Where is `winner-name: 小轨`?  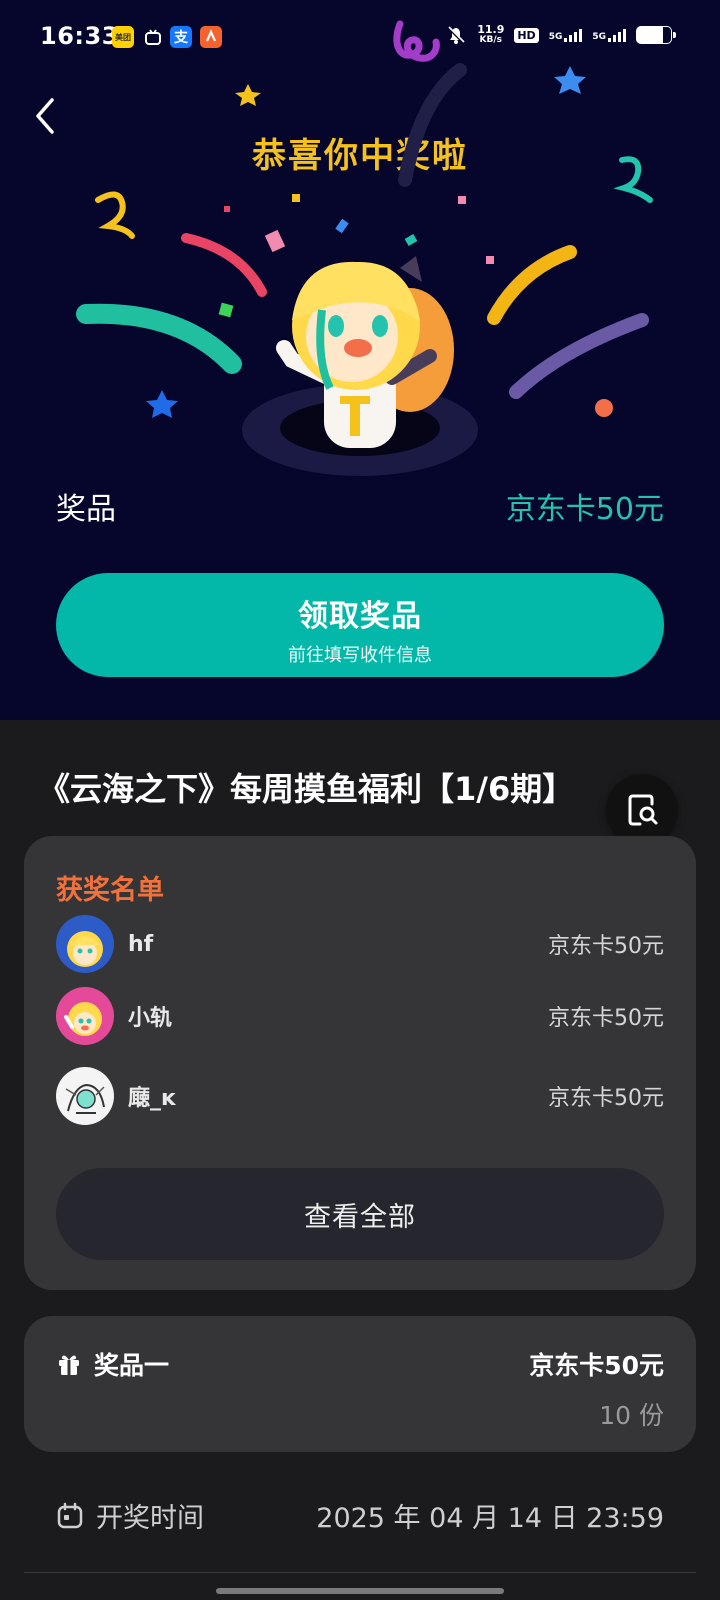
winner-name: 小轨 is located at coordinates (150, 1018).